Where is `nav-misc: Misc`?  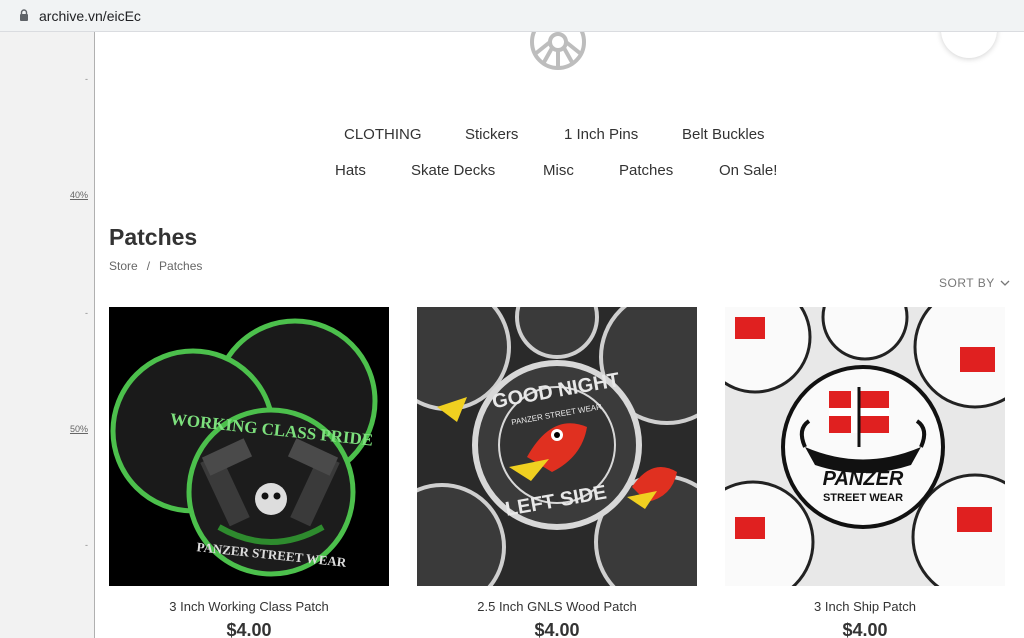
nav-misc: Misc is located at coordinates (558, 170).